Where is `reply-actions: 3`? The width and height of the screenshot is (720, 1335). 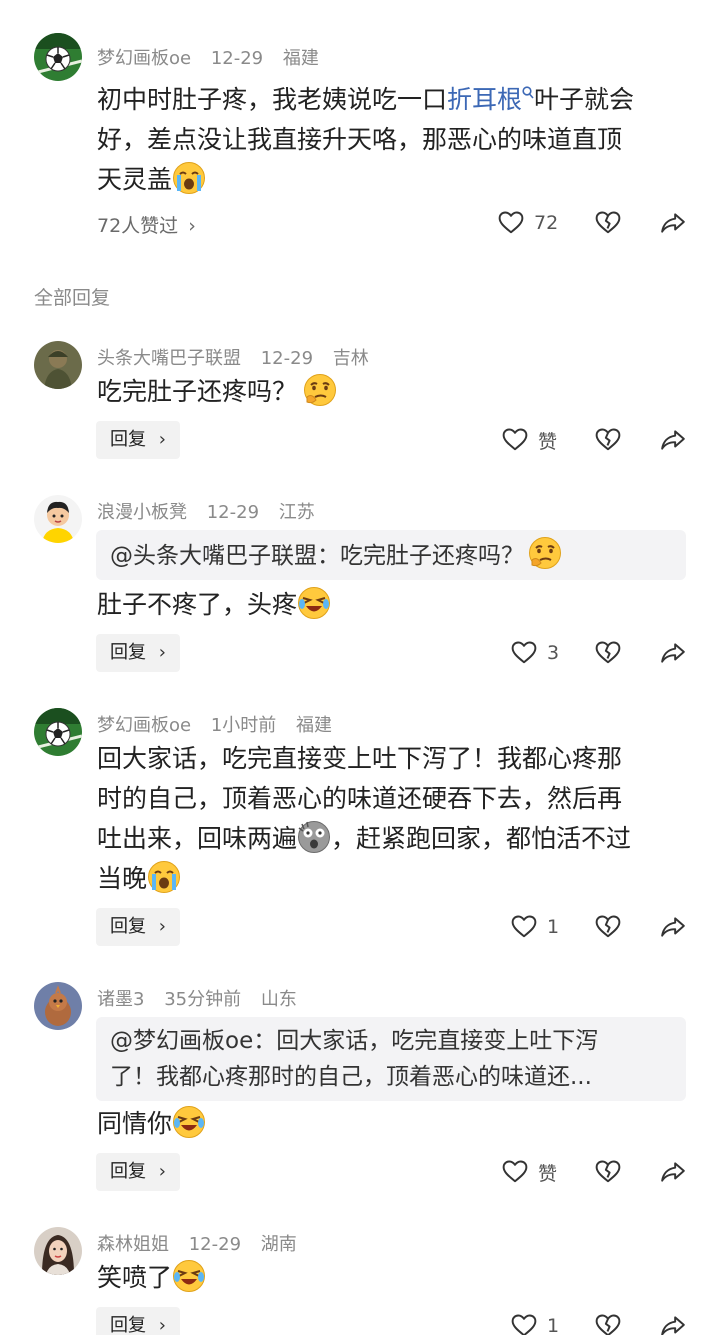
reply-actions: 3 is located at coordinates (360, 653).